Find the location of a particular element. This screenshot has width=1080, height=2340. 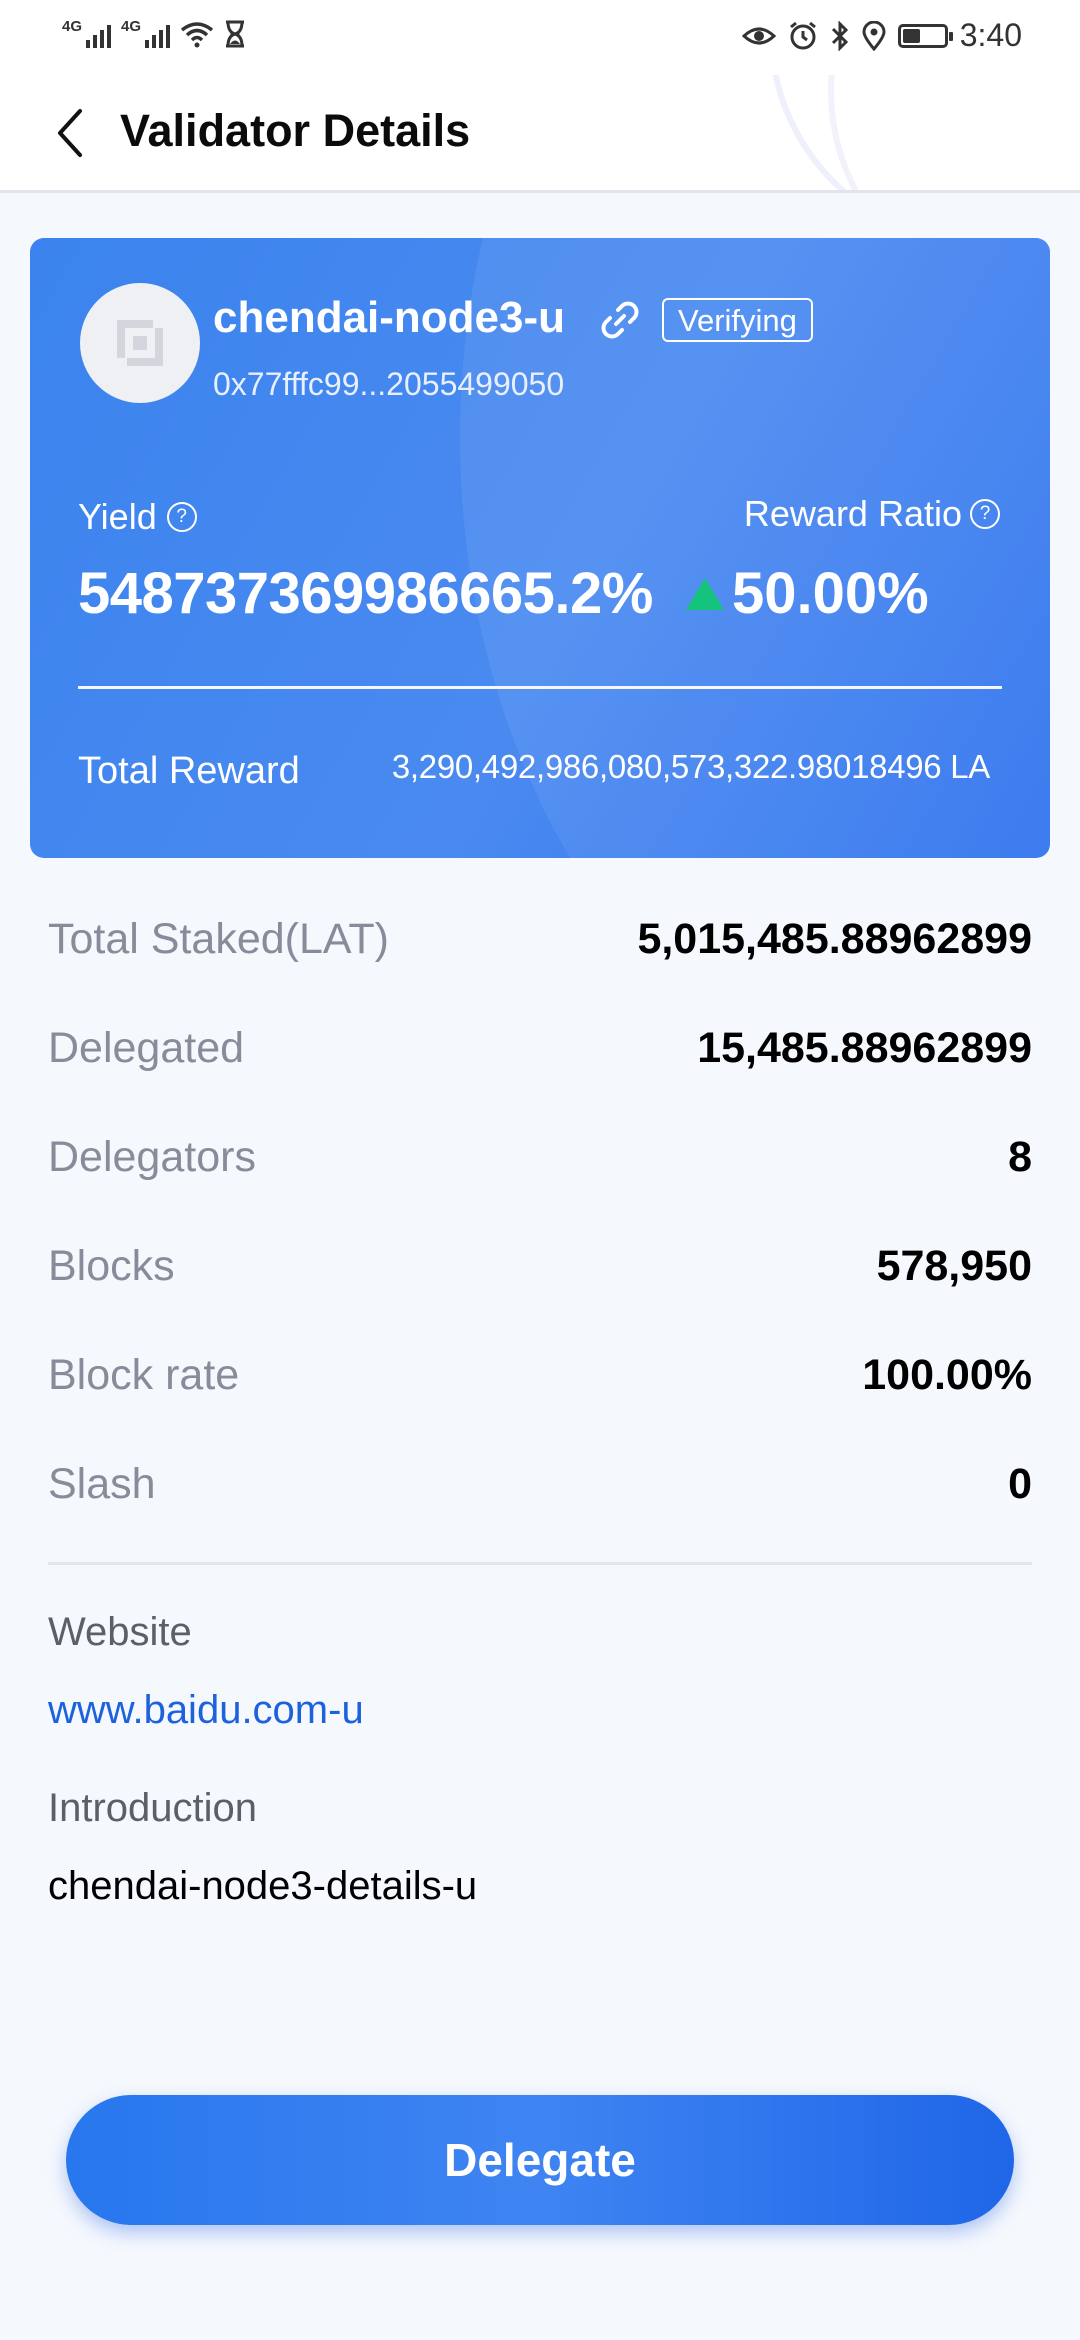

stat-label: Delegated is located at coordinates (146, 1048).